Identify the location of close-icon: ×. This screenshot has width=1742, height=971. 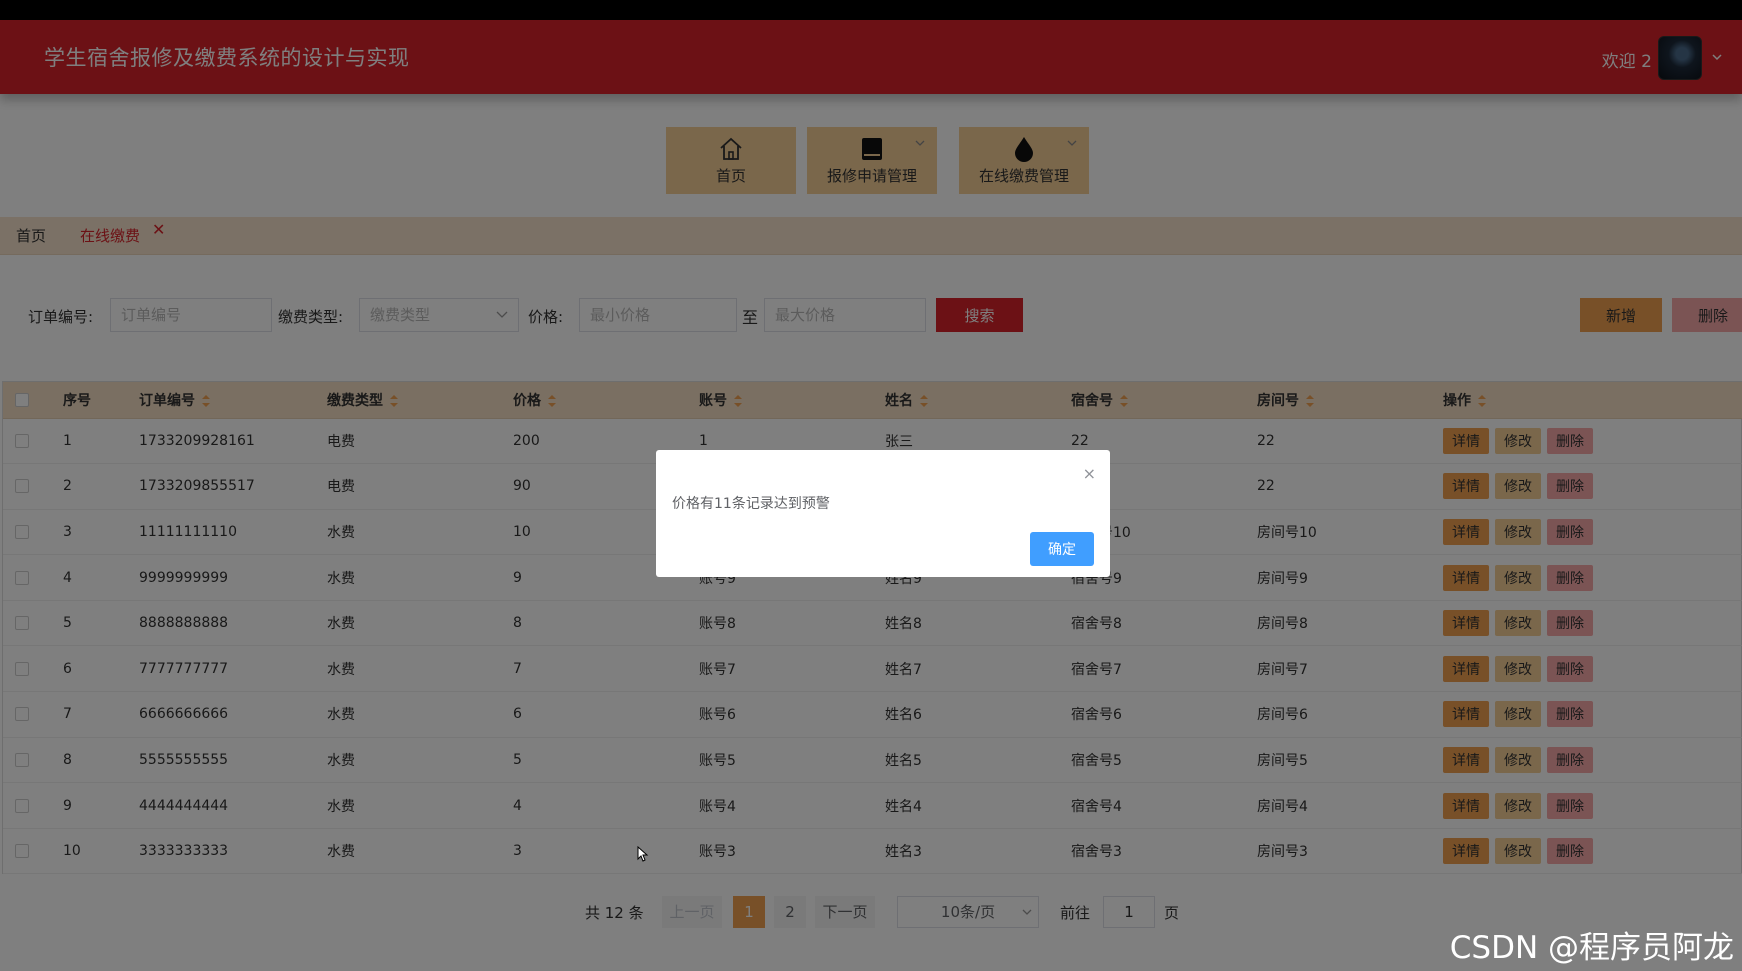
(1089, 473).